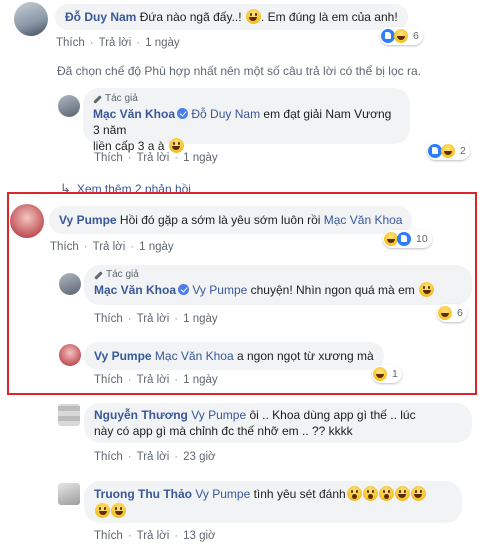 The height and width of the screenshot is (548, 483). Describe the element at coordinates (299, 494) in the screenshot. I see `comment-text: tình yêu sét đánh` at that location.